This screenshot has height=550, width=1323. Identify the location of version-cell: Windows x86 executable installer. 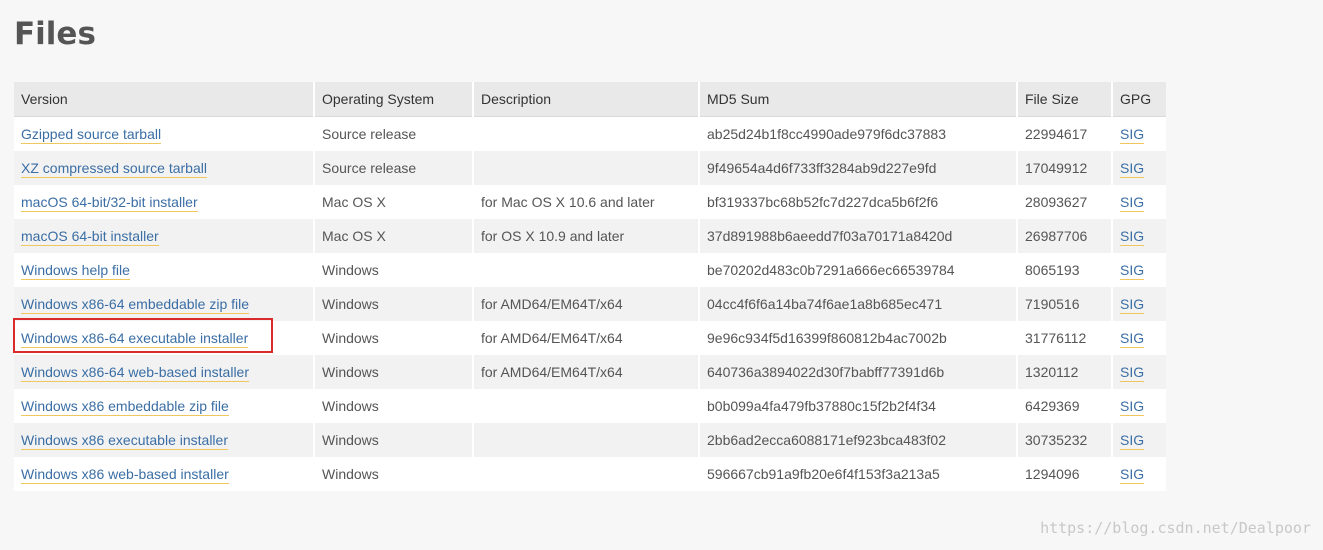
(164, 440).